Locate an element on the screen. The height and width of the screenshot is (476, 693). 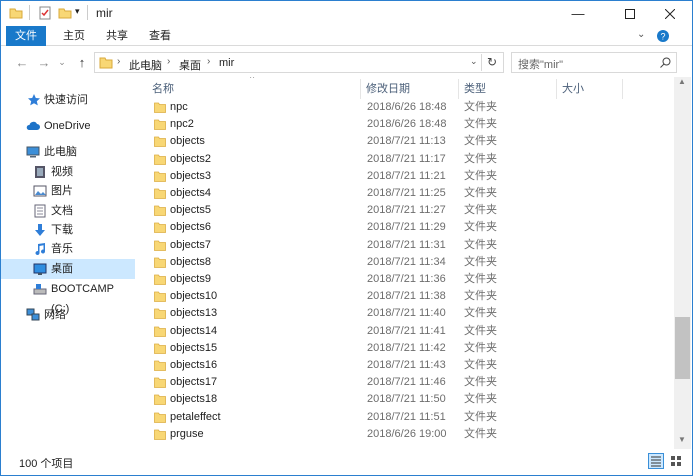
breadcrumb-desktop: 桌面 is located at coordinates (190, 65).